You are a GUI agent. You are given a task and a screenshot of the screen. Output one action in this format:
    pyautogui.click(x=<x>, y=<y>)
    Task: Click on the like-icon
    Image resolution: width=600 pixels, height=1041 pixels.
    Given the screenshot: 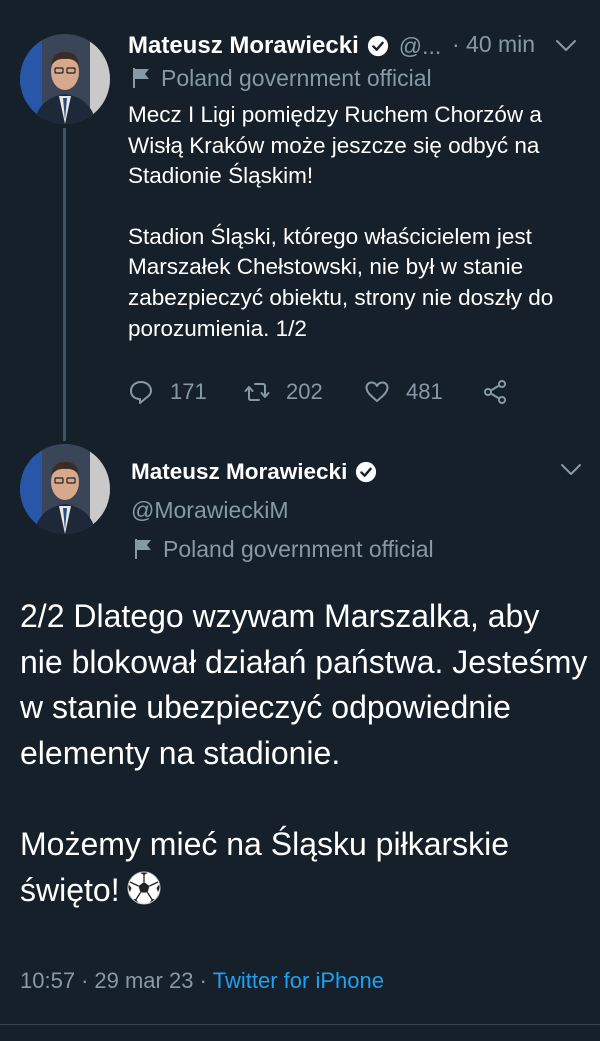 What is the action you would take?
    pyautogui.click(x=377, y=391)
    